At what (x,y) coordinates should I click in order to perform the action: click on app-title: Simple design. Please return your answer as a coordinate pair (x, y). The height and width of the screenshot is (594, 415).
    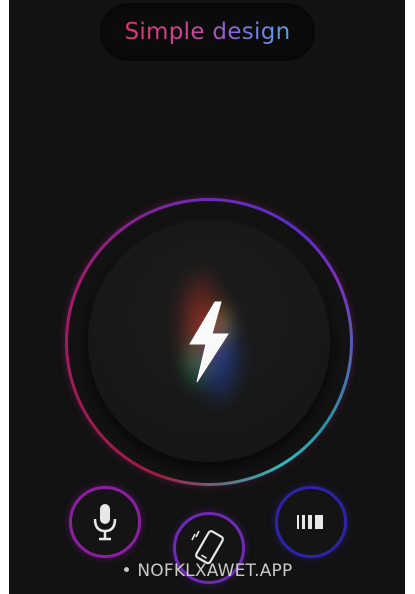
    Looking at the image, I should click on (207, 32).